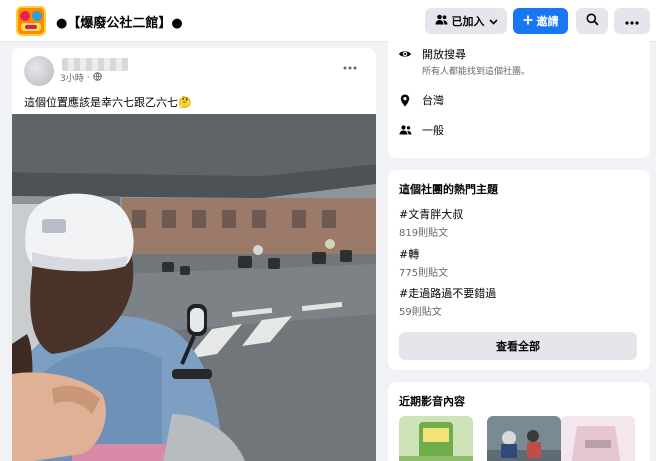 This screenshot has width=656, height=461. Describe the element at coordinates (433, 100) in the screenshot. I see `location-text: 台灣` at that location.